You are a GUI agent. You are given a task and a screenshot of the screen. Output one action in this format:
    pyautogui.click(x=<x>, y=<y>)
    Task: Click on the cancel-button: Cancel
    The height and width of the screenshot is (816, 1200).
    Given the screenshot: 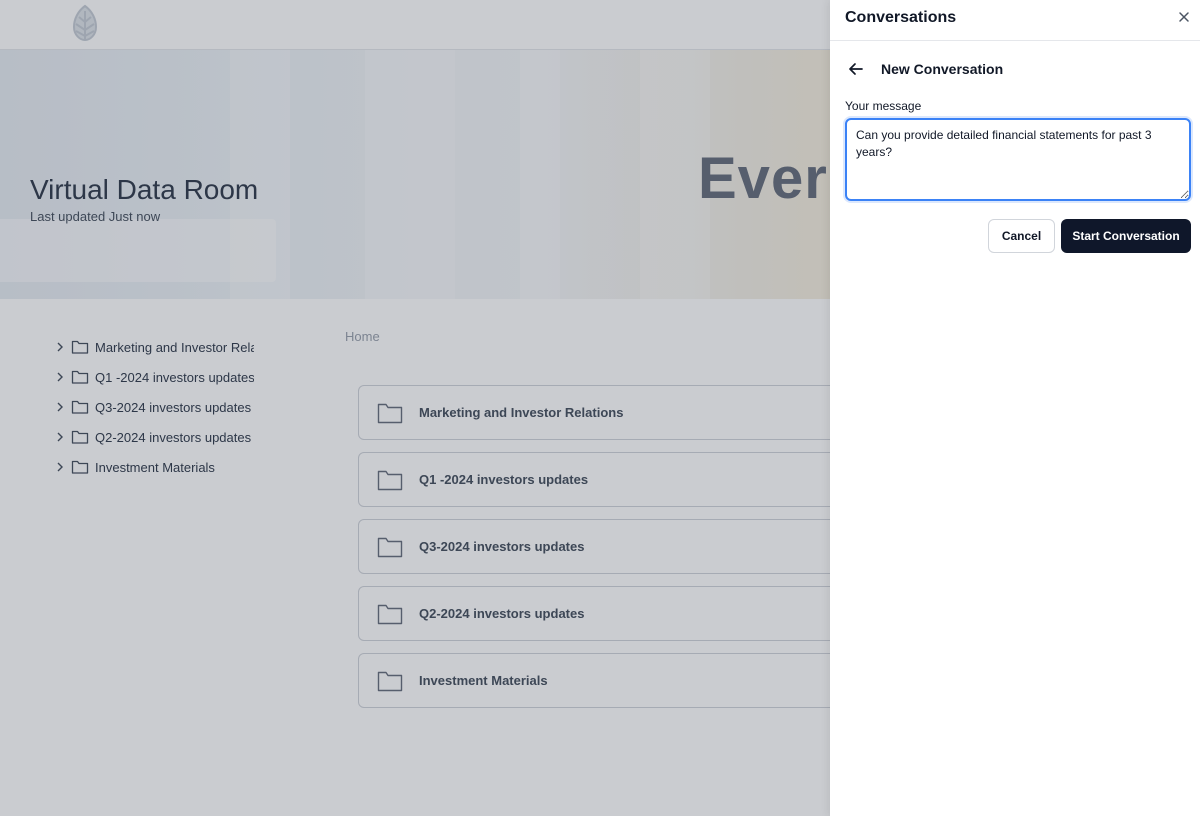 What is the action you would take?
    pyautogui.click(x=1021, y=236)
    